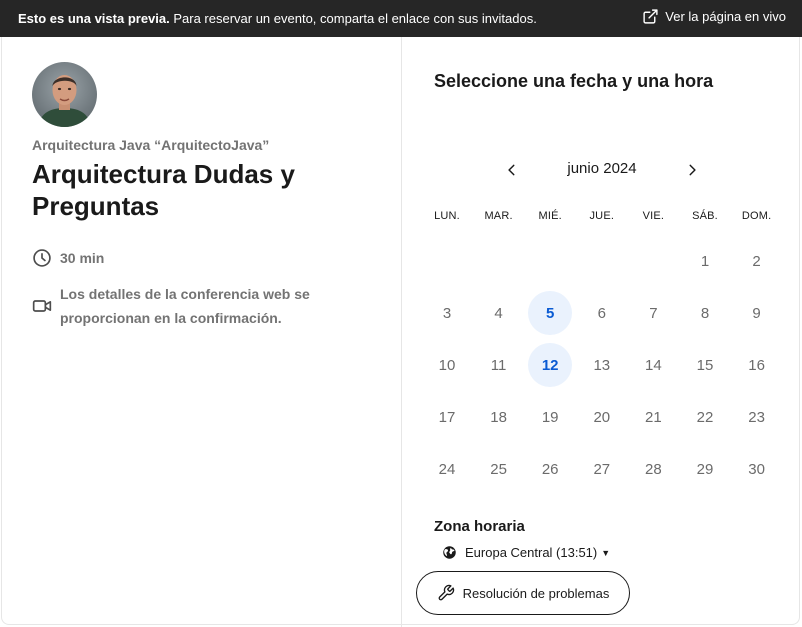 The width and height of the screenshot is (802, 627). Describe the element at coordinates (550, 469) in the screenshot. I see `calendar-day: 26` at that location.